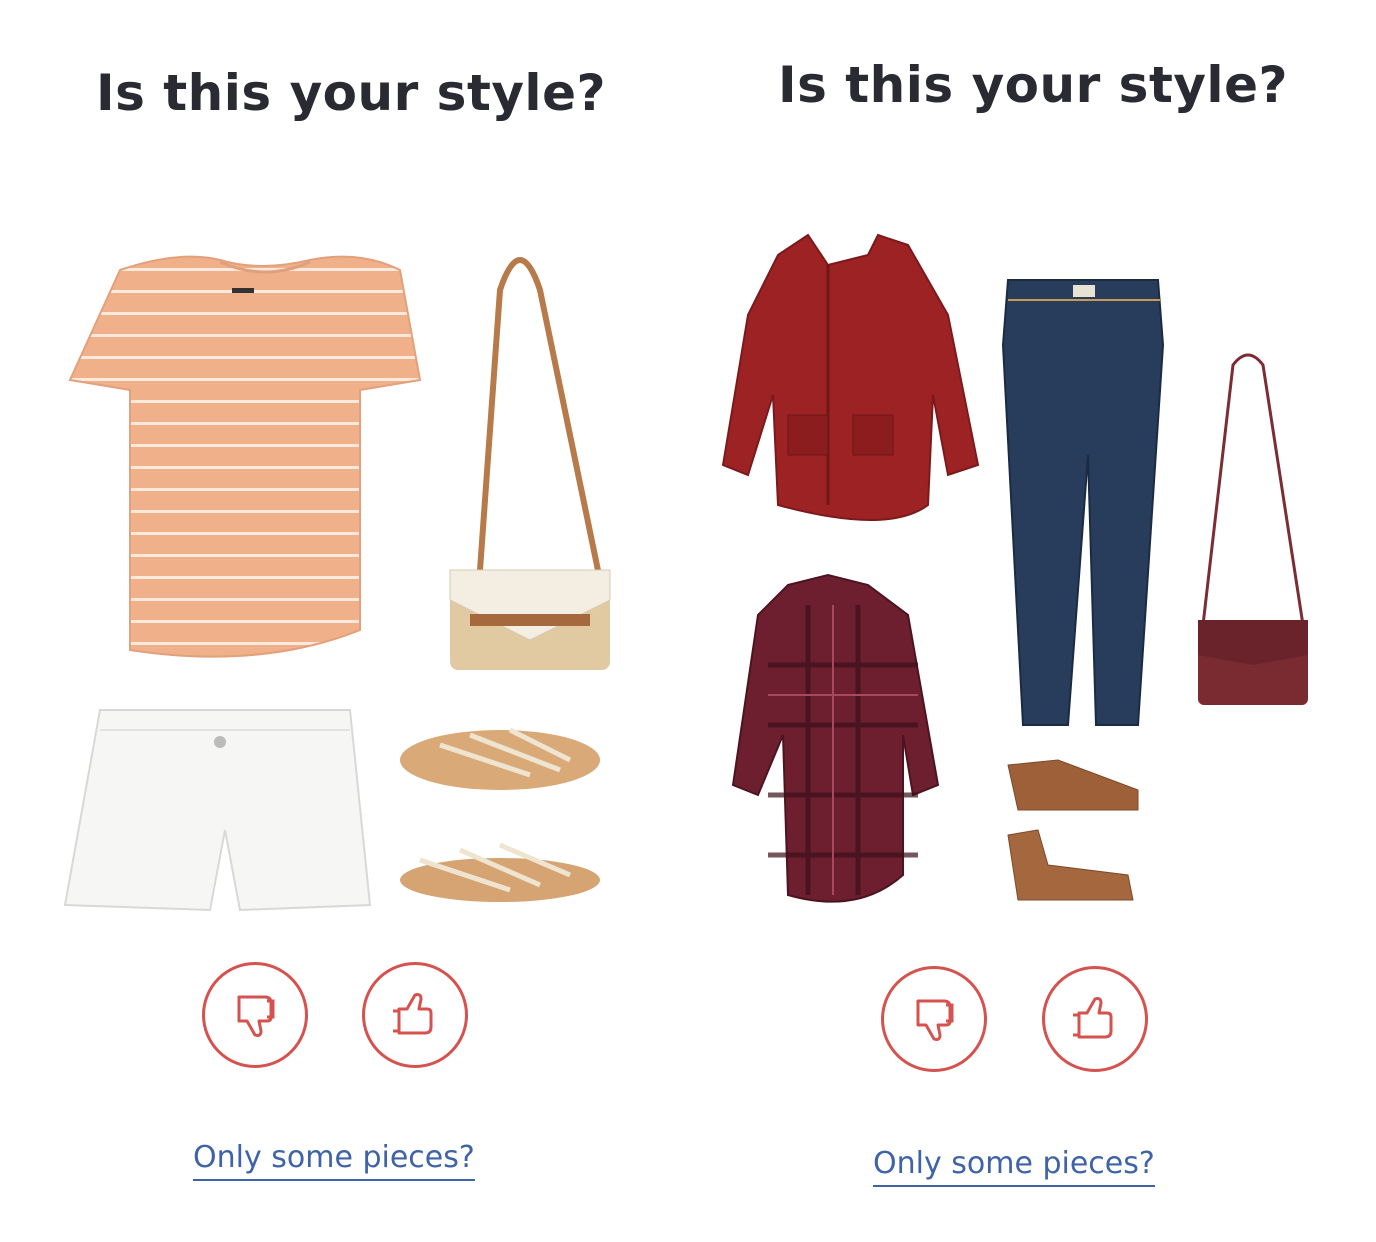 This screenshot has width=1376, height=1242. Describe the element at coordinates (850, 377) in the screenshot. I see `anorak-jacket-image` at that location.